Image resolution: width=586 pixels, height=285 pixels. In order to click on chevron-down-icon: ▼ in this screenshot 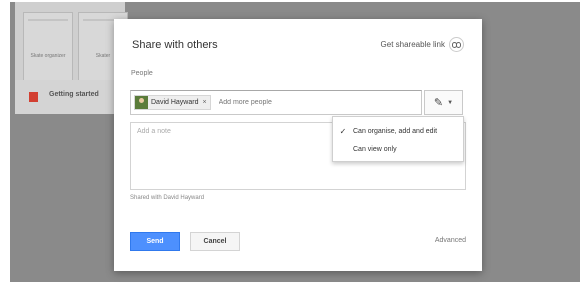, I will do `click(450, 102)`.